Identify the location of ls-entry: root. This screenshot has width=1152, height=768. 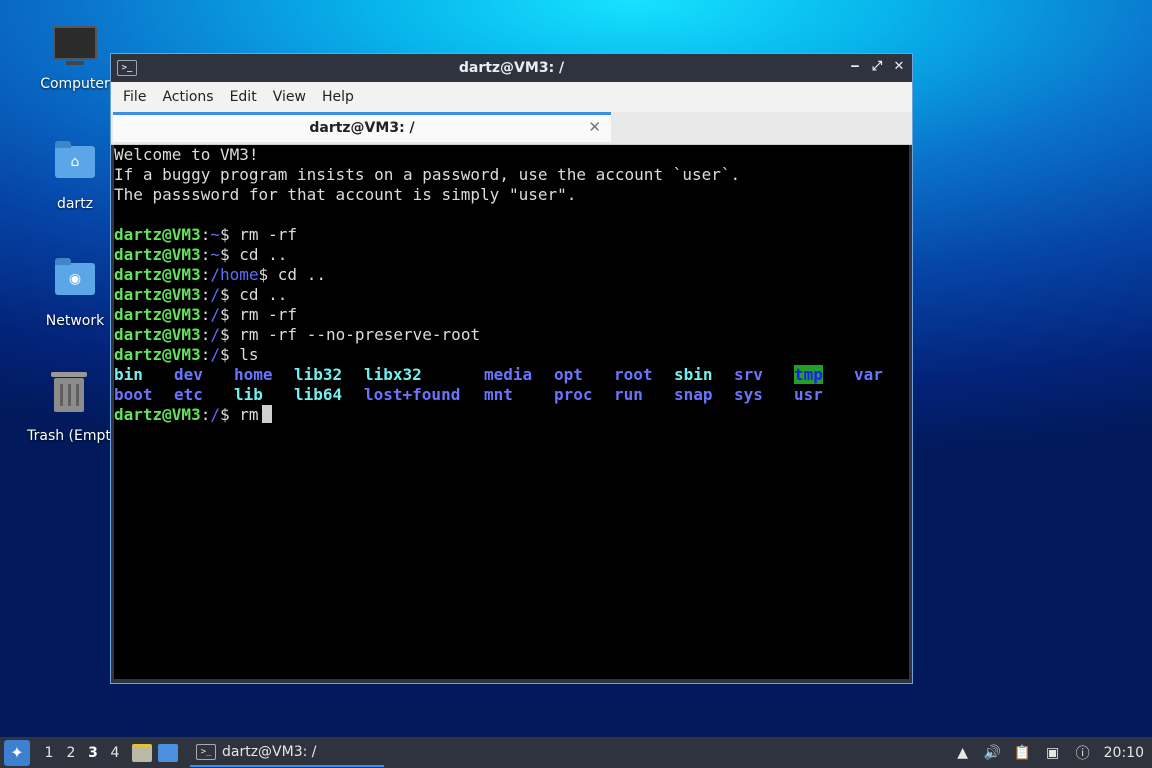
(633, 374).